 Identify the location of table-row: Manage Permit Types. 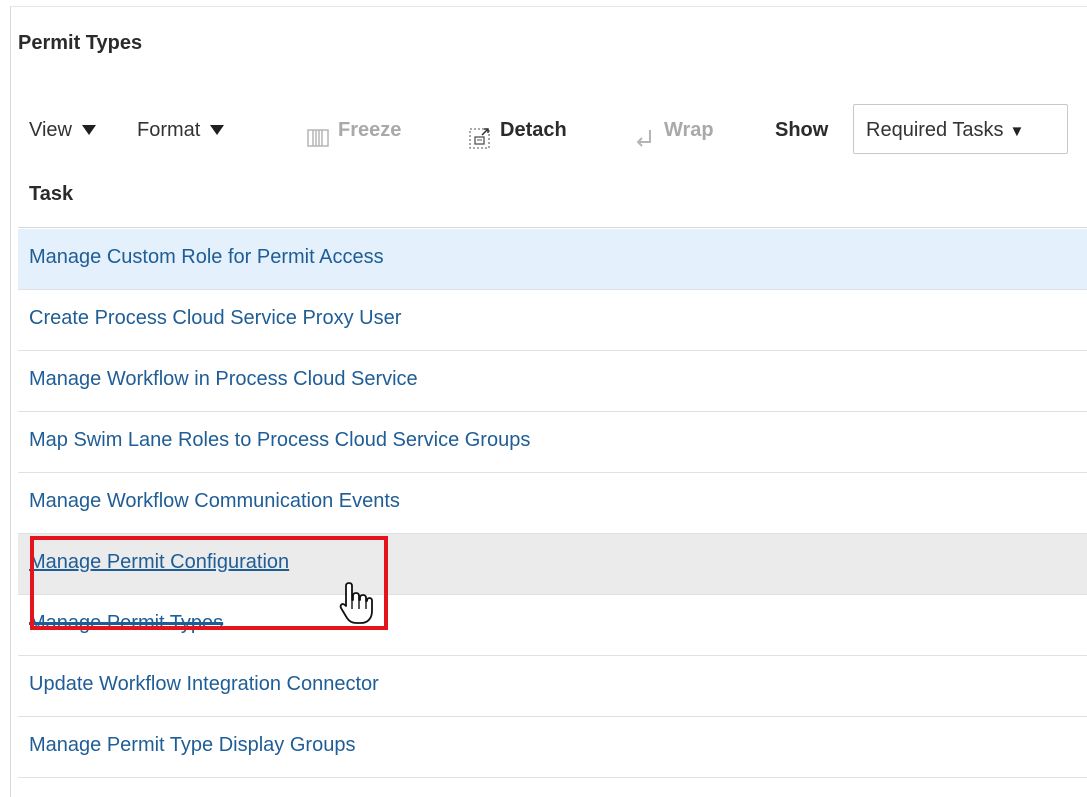
(552, 625).